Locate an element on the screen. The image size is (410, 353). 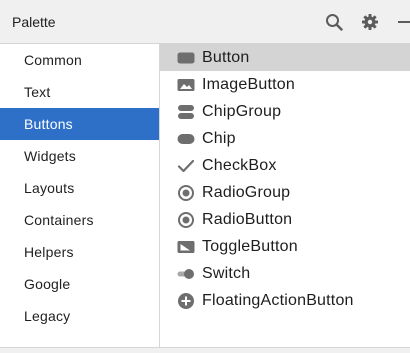
widget-item-togglebutton: ToggleButton is located at coordinates (285, 246).